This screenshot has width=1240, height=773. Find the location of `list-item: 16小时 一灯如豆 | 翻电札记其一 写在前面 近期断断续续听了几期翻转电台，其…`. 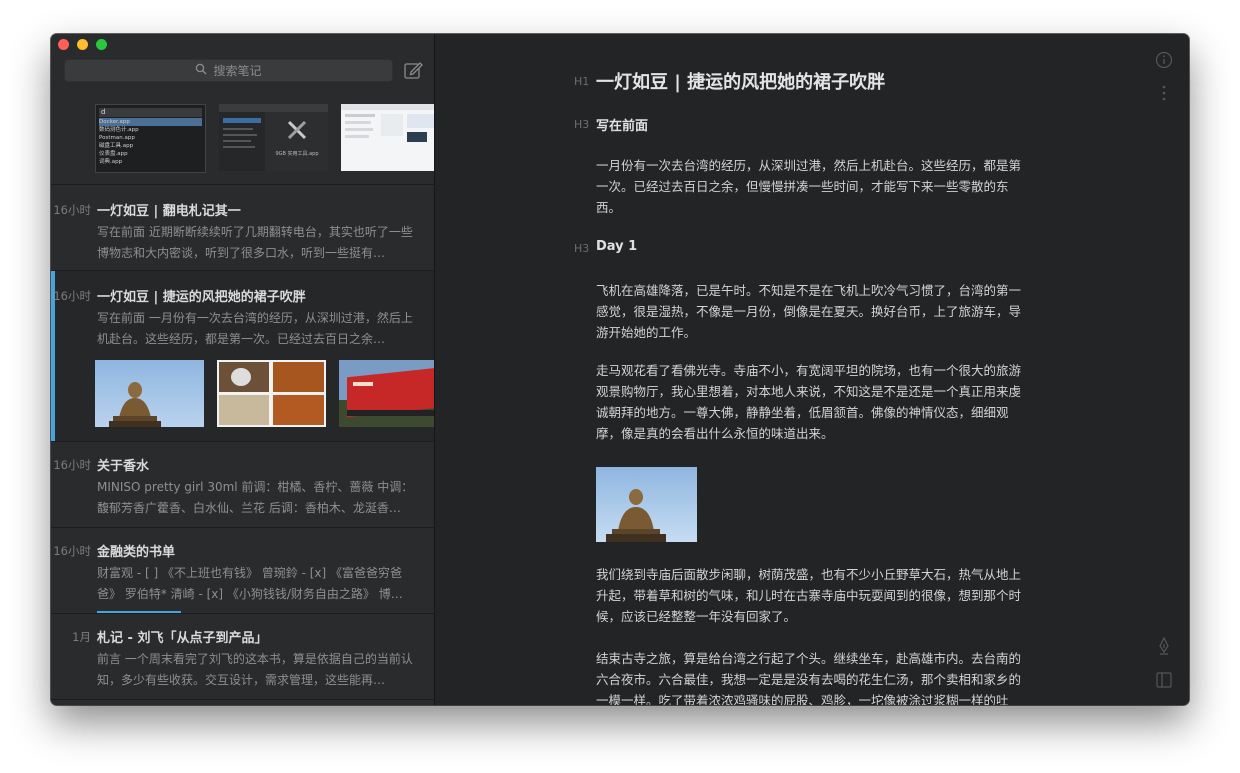

list-item: 16小时 一灯如豆 | 翻电札记其一 写在前面 近期断断续续听了几期翻转电台，其… is located at coordinates (242, 228).